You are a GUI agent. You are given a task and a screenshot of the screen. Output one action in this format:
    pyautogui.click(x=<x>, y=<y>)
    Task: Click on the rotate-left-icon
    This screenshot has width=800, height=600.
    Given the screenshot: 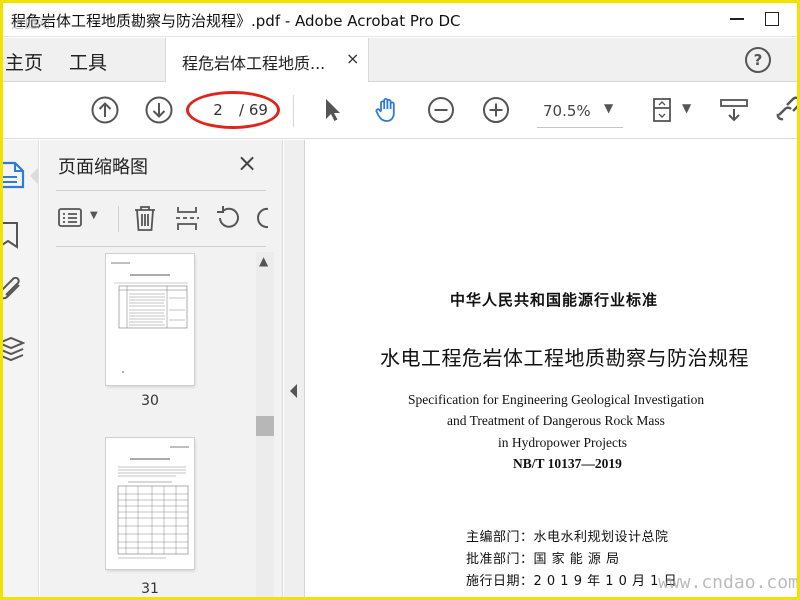 What is the action you would take?
    pyautogui.click(x=228, y=218)
    